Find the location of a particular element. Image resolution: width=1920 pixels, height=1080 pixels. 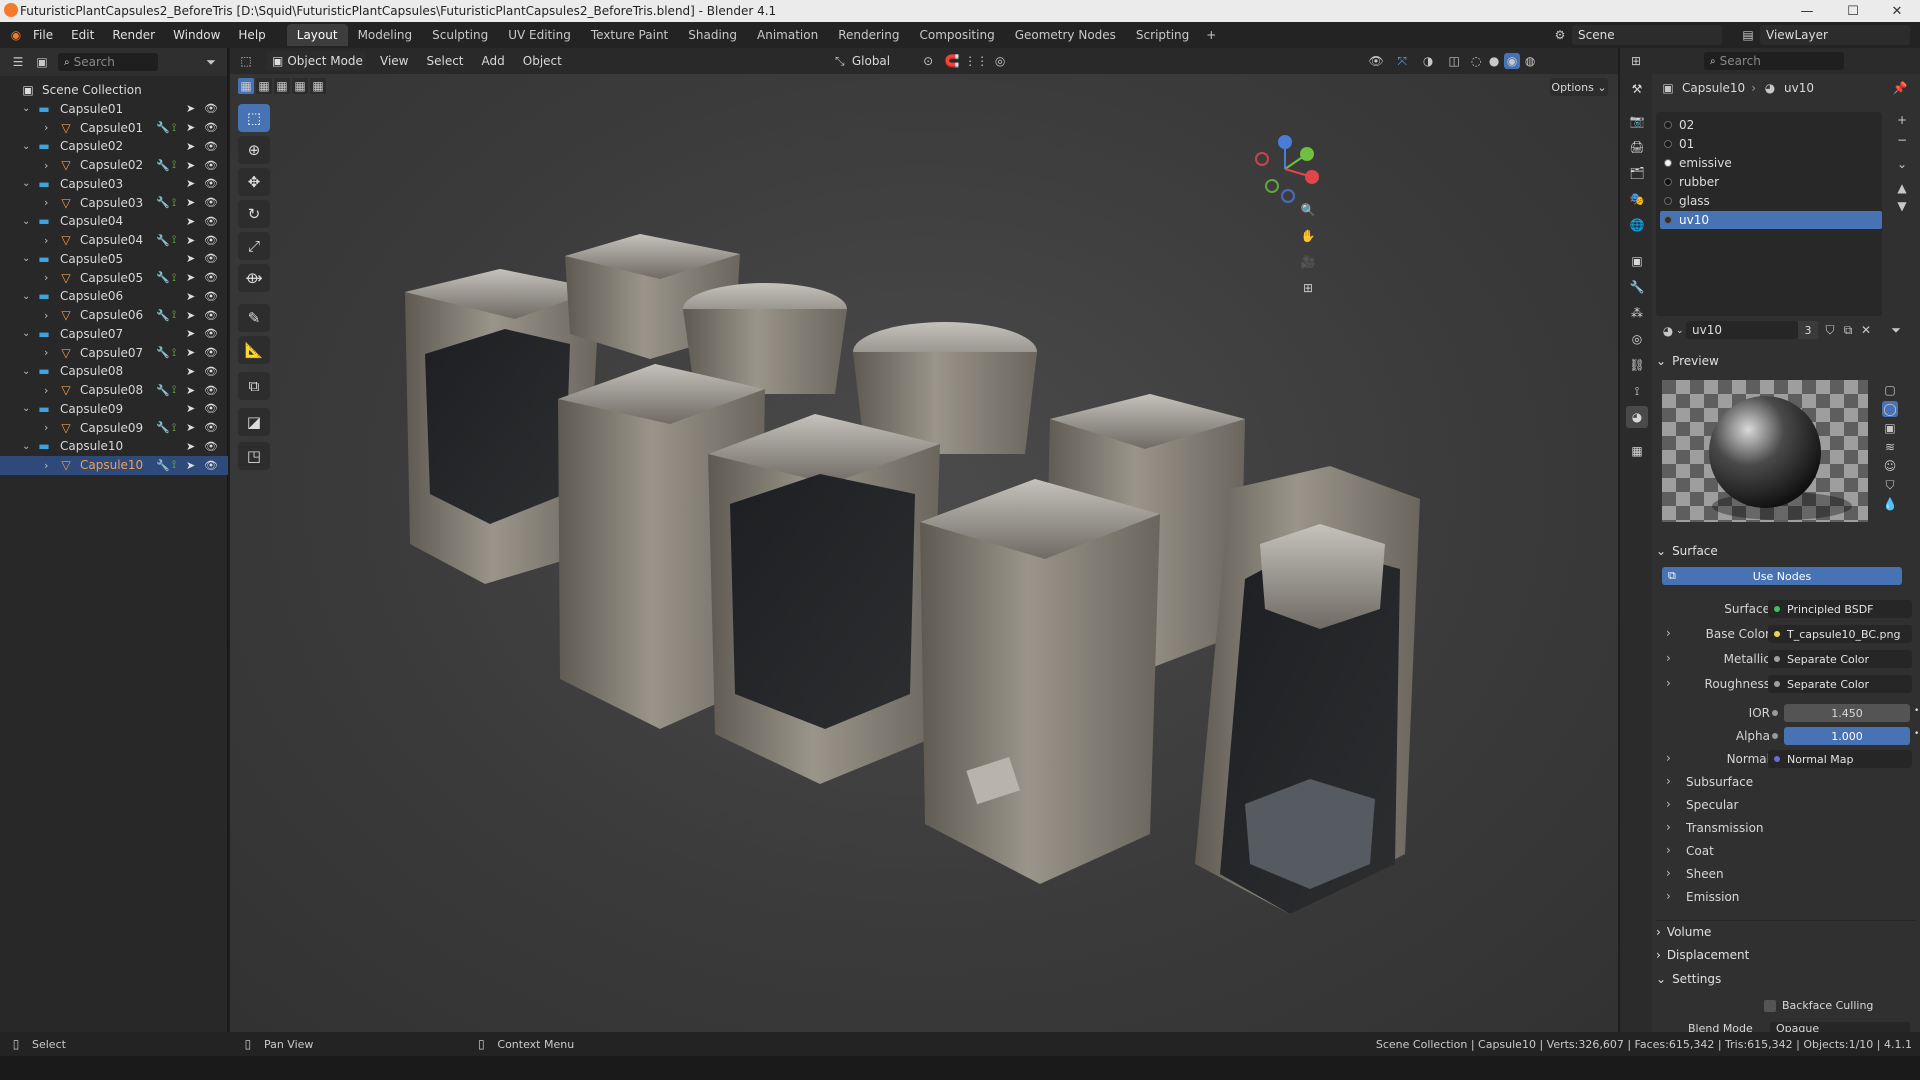

outliner-object-row: › ▽ Capsule06 🔧 ⟟ ➤ 👁 is located at coordinates (114, 315).